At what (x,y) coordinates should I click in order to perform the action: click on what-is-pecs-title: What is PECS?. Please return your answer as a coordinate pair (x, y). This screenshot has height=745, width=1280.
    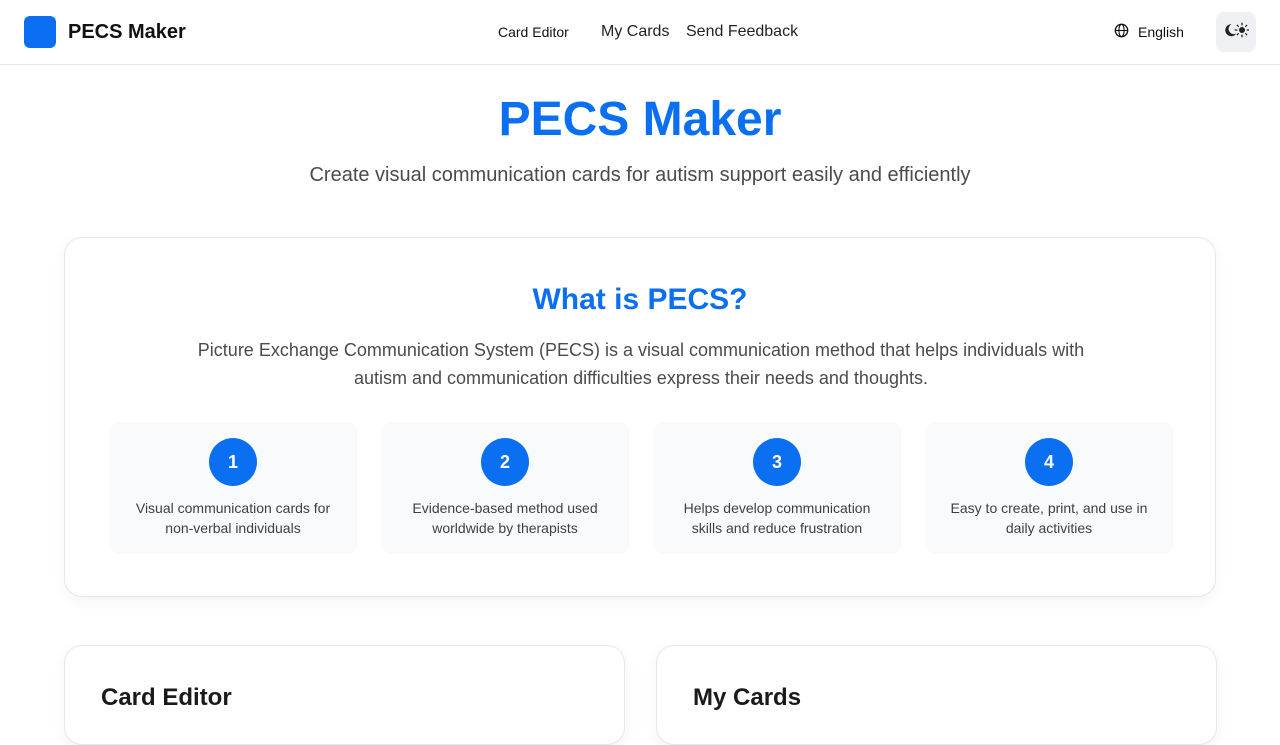
    Looking at the image, I should click on (640, 299).